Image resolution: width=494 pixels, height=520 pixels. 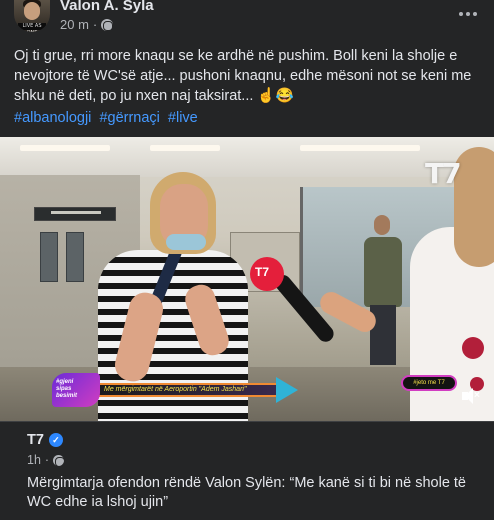 I want to click on shared-source-name: T7, so click(x=35, y=440).